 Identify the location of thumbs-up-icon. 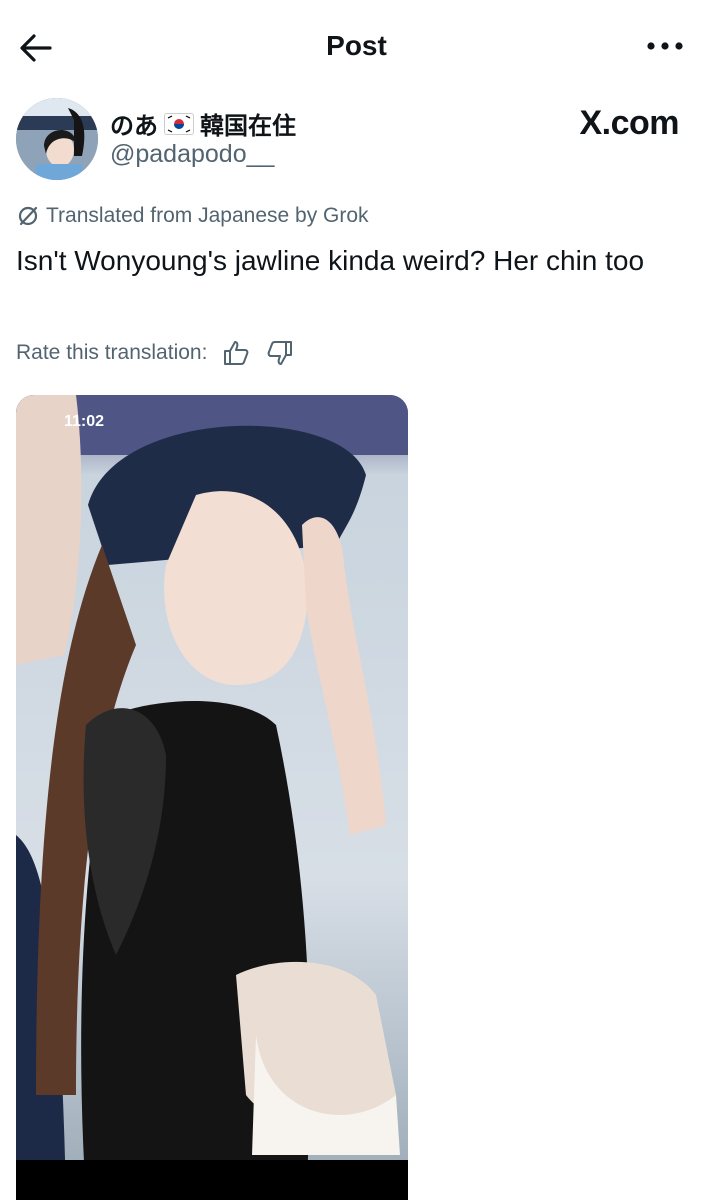
(236, 353).